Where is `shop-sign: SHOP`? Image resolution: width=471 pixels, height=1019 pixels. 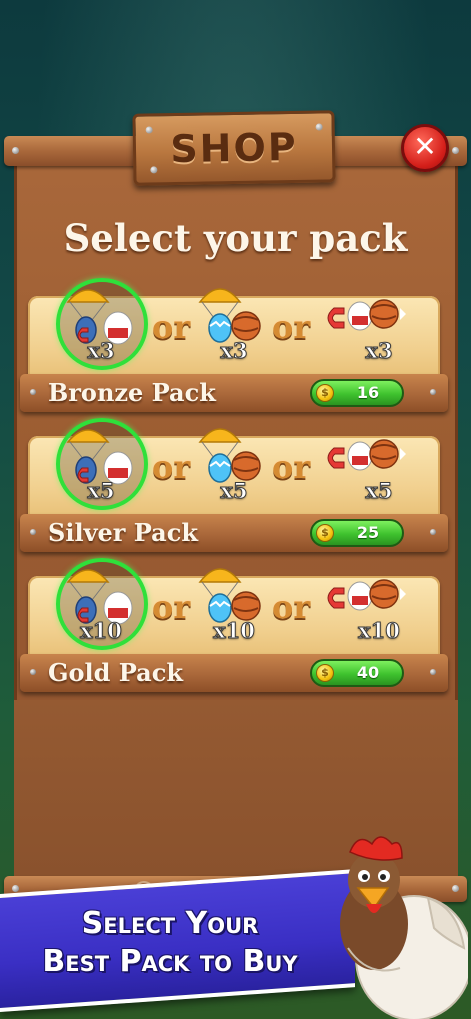
shop-sign: SHOP is located at coordinates (234, 148).